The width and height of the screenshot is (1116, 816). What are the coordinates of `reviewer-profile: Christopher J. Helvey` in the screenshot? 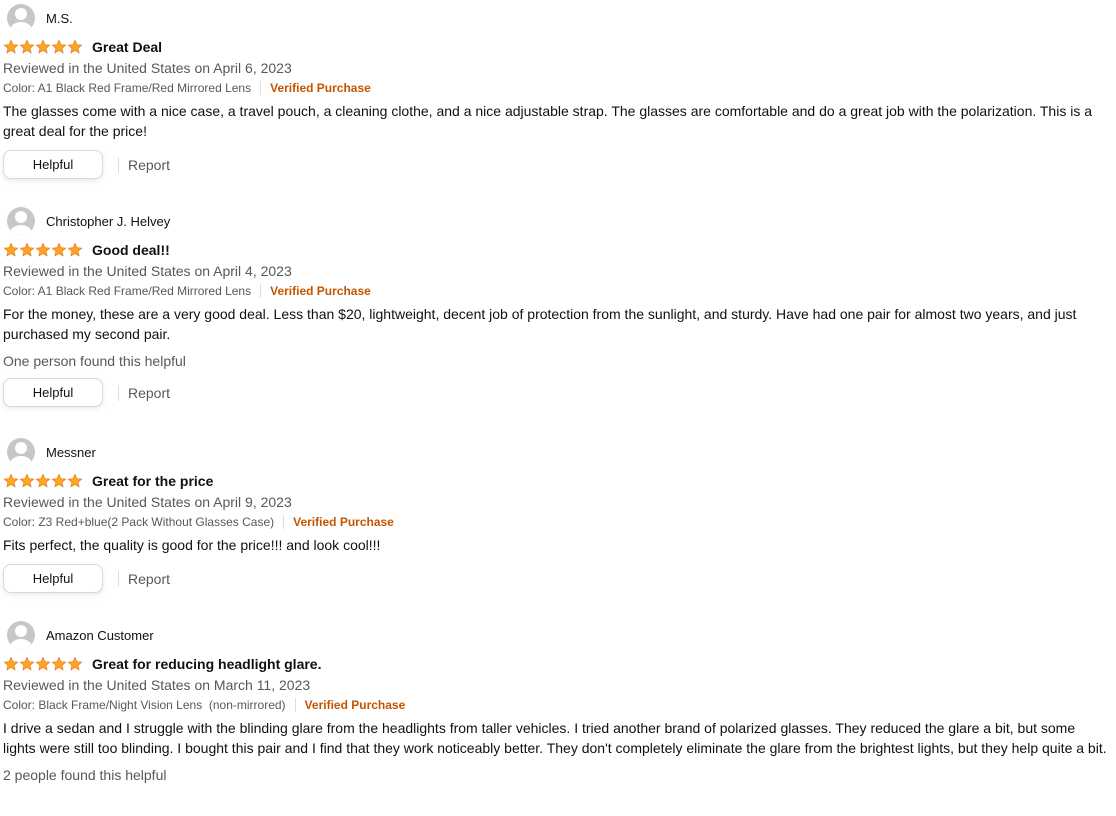 It's located at (557, 221).